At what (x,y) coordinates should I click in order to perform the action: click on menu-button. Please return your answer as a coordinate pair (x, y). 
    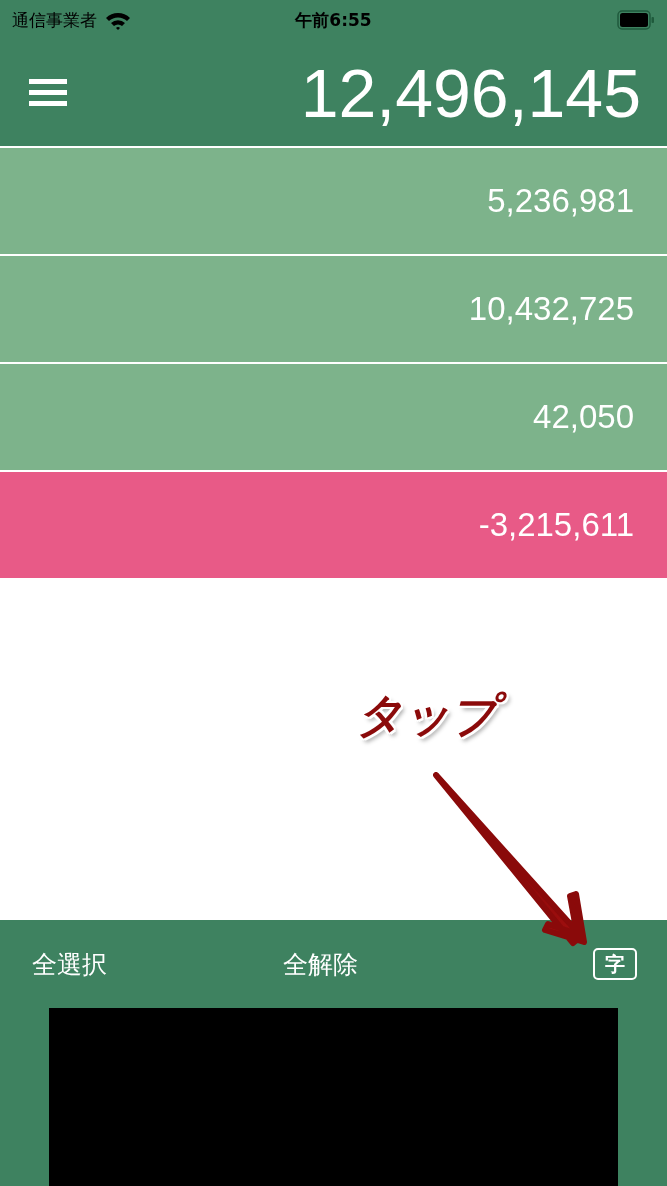
    Looking at the image, I should click on (48, 93).